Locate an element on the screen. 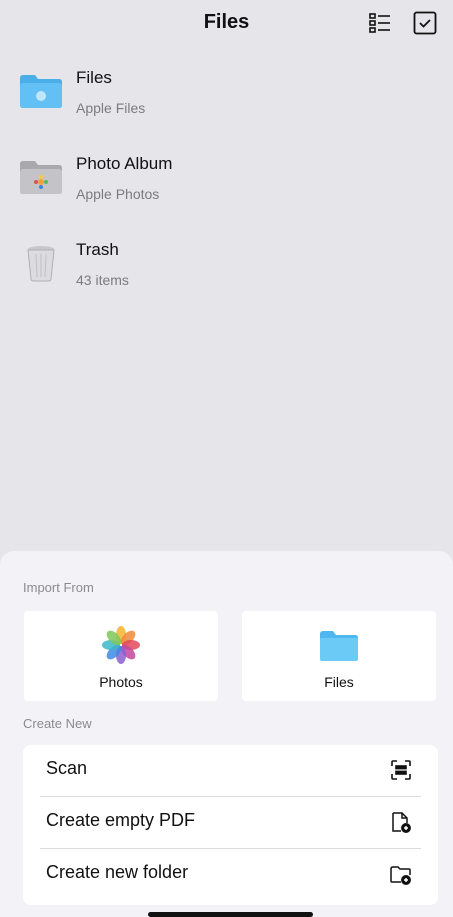 Image resolution: width=453 pixels, height=917 pixels. list-view-icon is located at coordinates (379, 23).